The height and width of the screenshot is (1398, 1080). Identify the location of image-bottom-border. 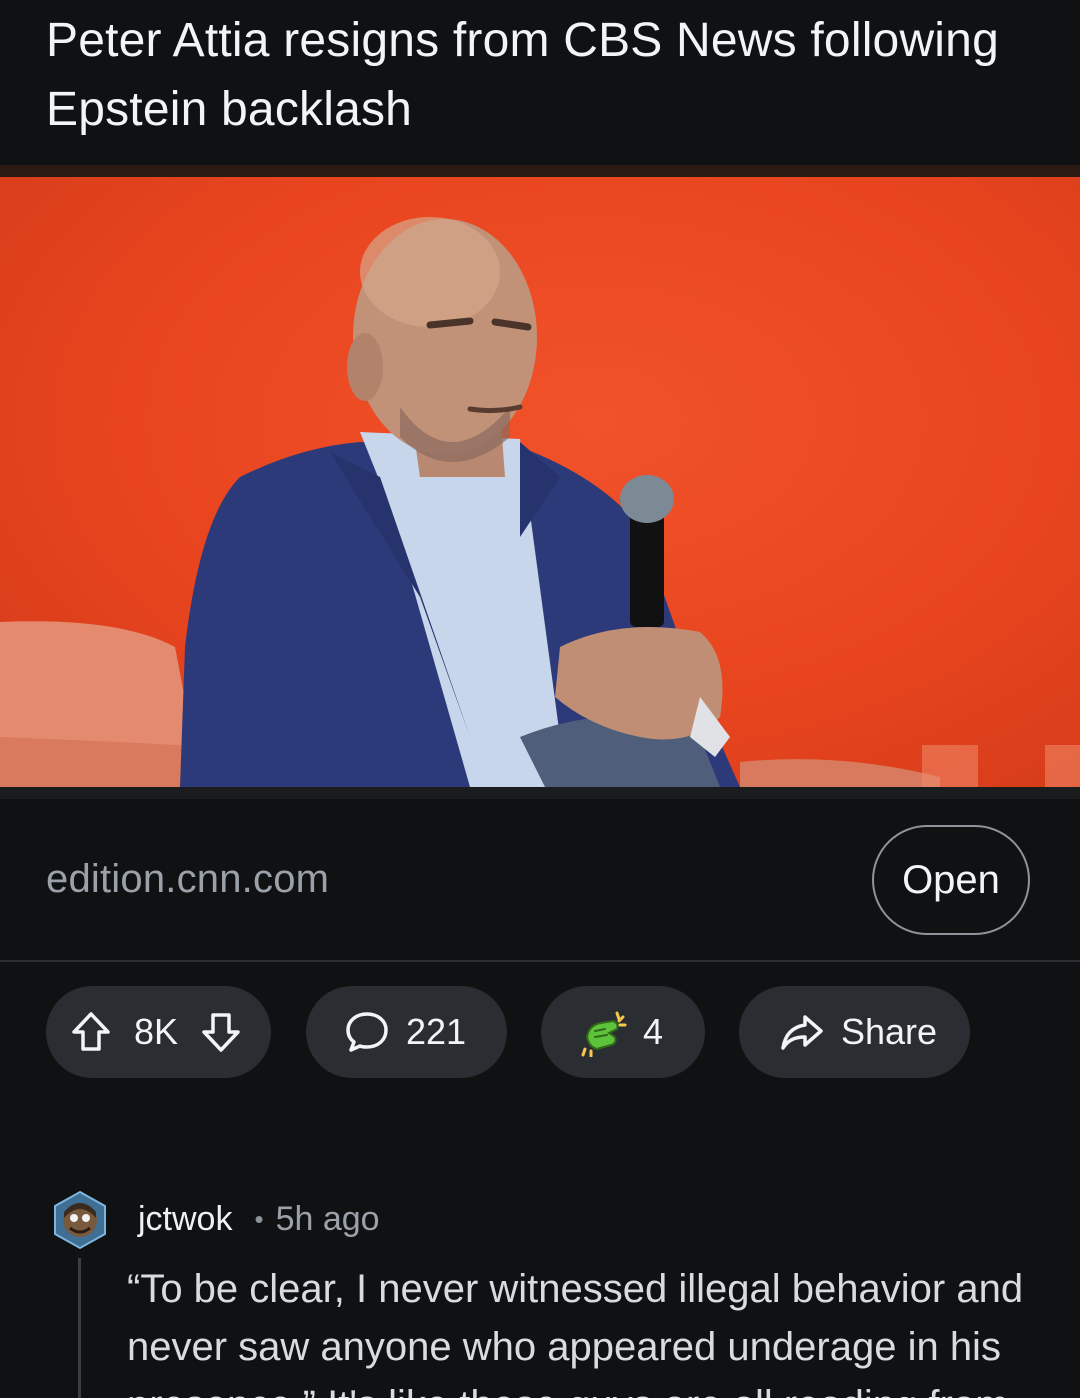
(540, 793).